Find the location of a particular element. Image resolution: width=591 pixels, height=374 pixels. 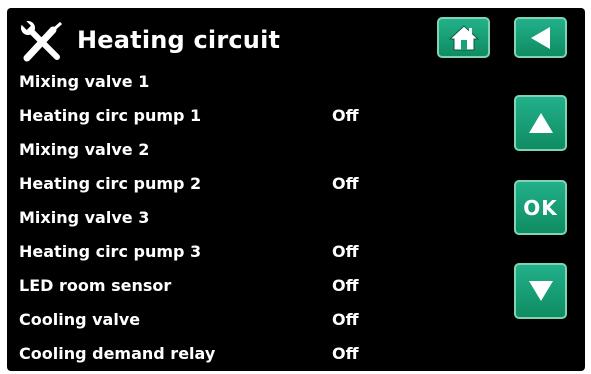

list-item: LED room sensor Off is located at coordinates (229, 293).